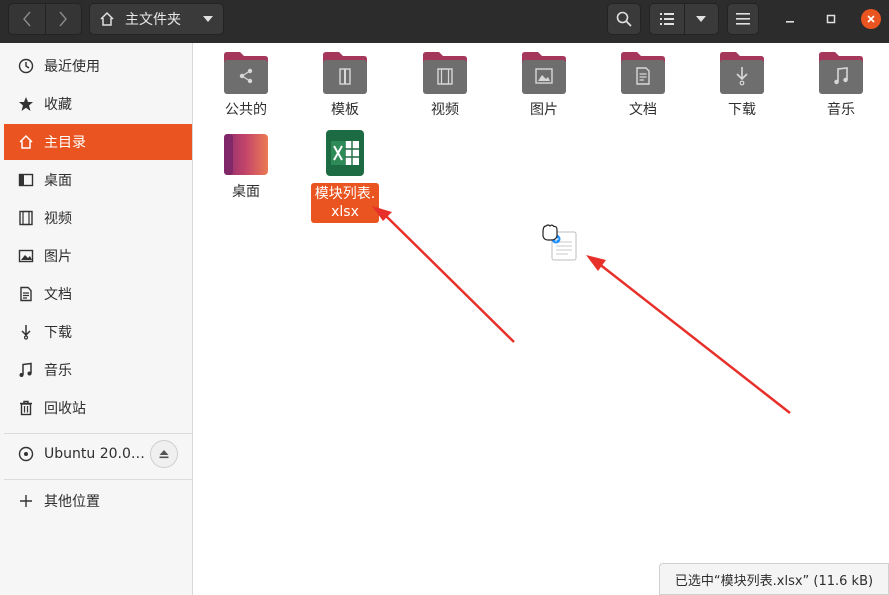 The image size is (889, 595). I want to click on hamburger-icon, so click(743, 19).